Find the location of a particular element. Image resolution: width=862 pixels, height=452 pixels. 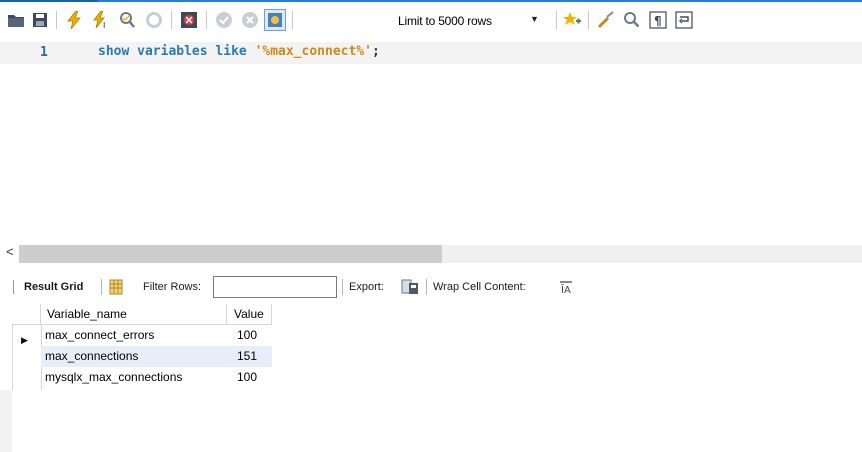

commit-icon is located at coordinates (224, 20).